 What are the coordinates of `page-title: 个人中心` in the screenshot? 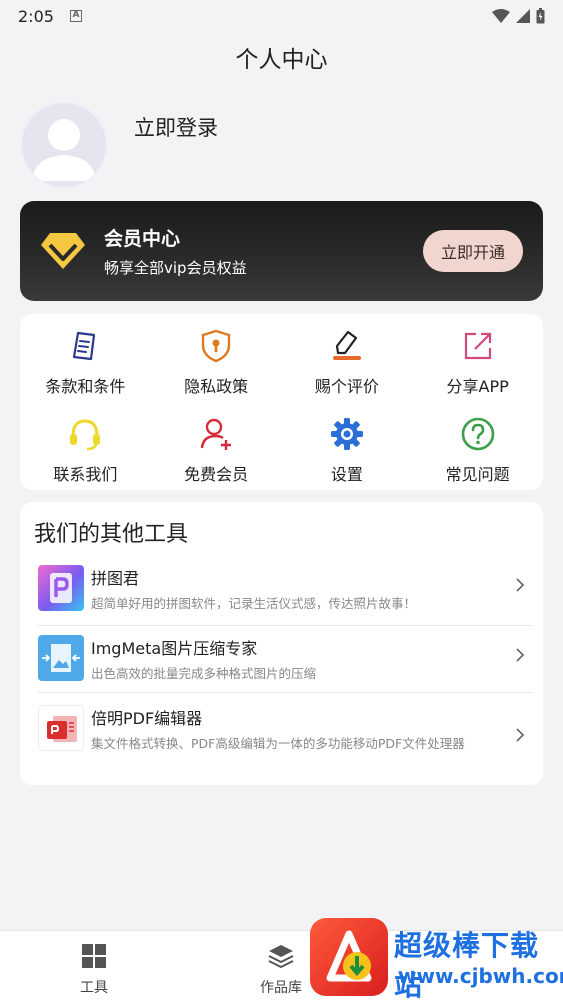 It's located at (281, 60).